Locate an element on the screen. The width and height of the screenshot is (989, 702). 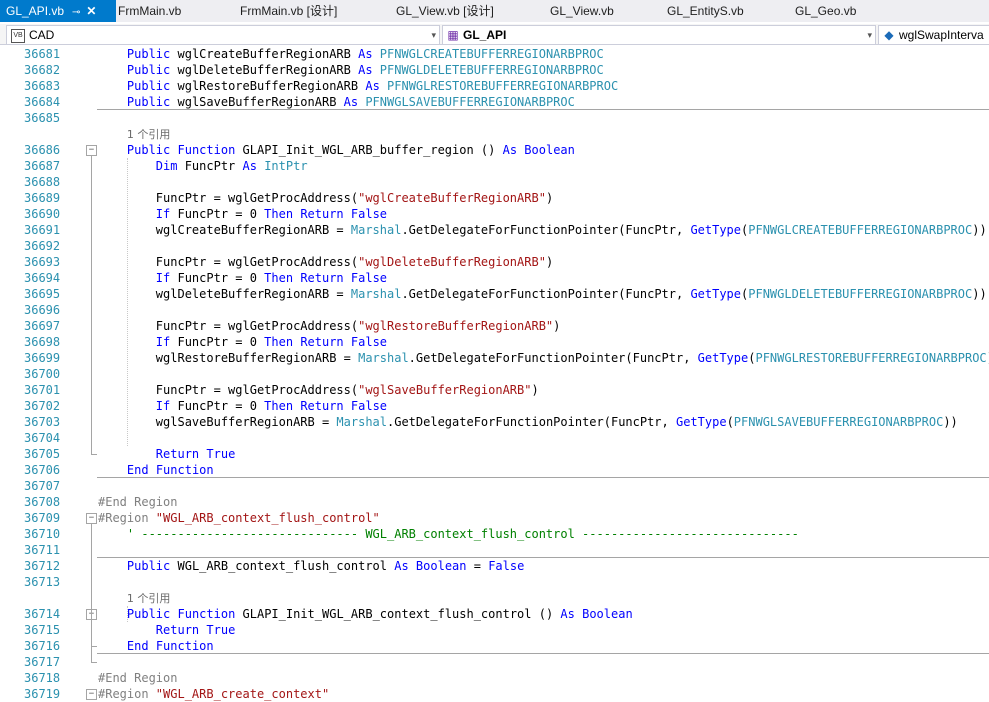
code-token: If is located at coordinates (163, 406).